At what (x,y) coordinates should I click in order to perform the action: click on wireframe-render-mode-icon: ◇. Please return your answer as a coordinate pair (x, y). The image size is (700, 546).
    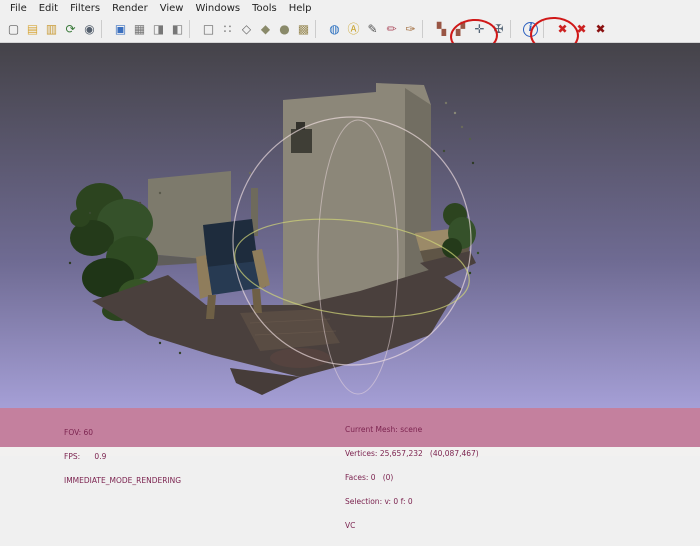
    Looking at the image, I should click on (246, 29).